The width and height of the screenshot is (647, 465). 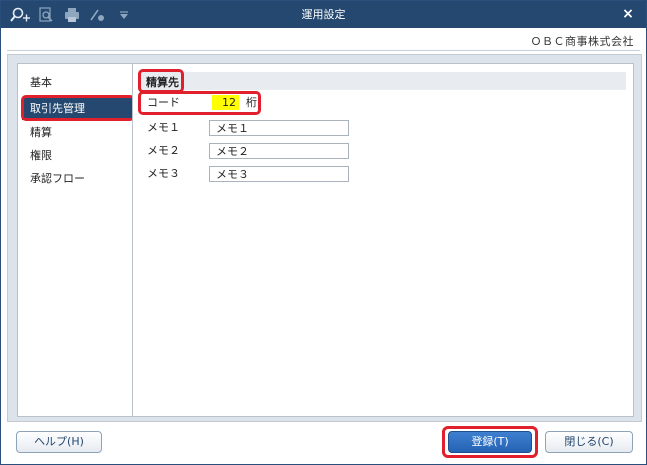 What do you see at coordinates (163, 127) in the screenshot?
I see `memo1-label: メモ１` at bounding box center [163, 127].